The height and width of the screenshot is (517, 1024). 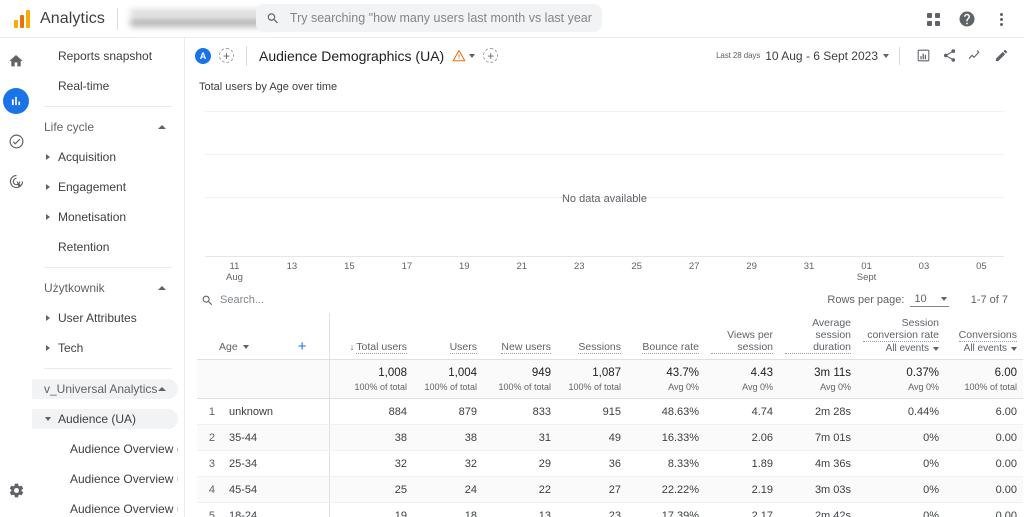 What do you see at coordinates (1001, 56) in the screenshot?
I see `edit-icon` at bounding box center [1001, 56].